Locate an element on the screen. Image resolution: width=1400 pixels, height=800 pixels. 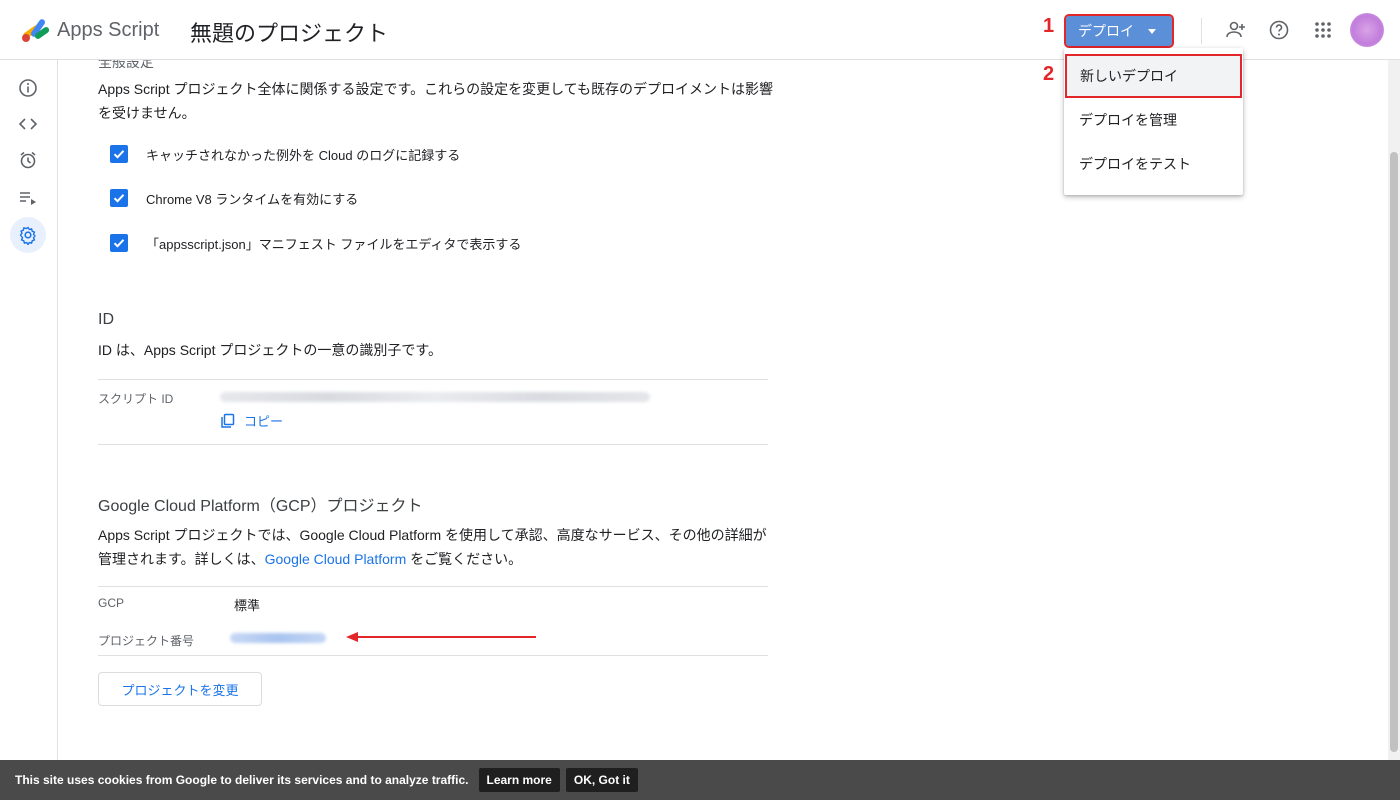
menu-item-manage-deployments: デプロイを管理 is located at coordinates (1153, 120).